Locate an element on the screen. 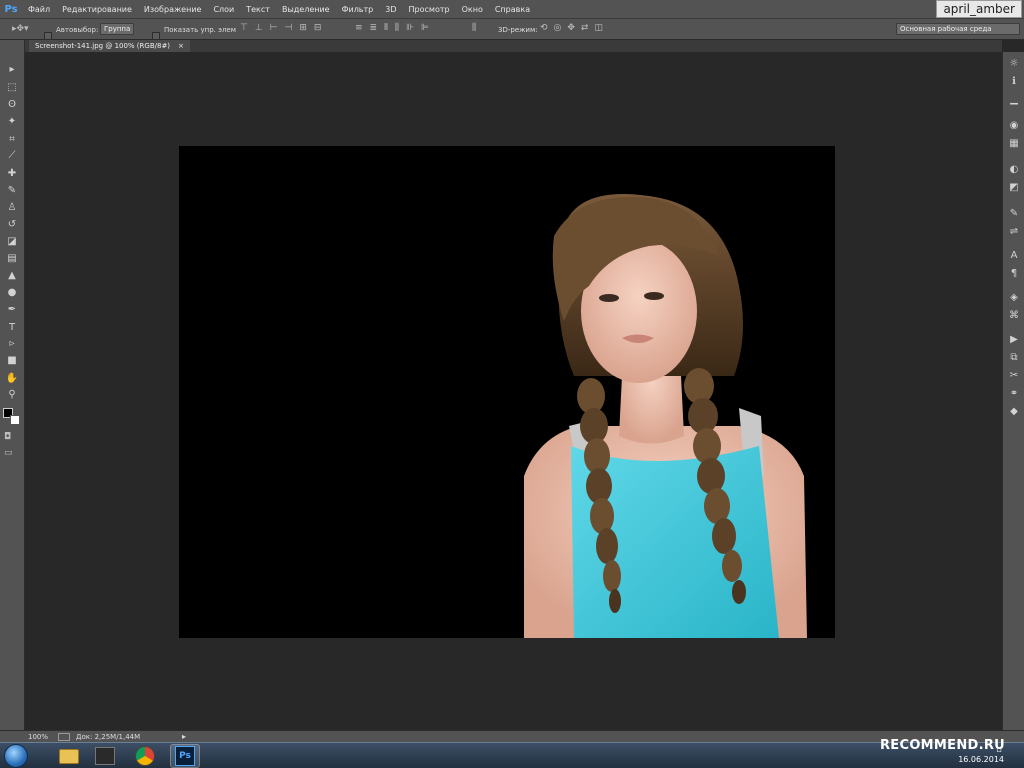 Image resolution: width=1024 pixels, height=768 pixels. right-eye is located at coordinates (654, 296).